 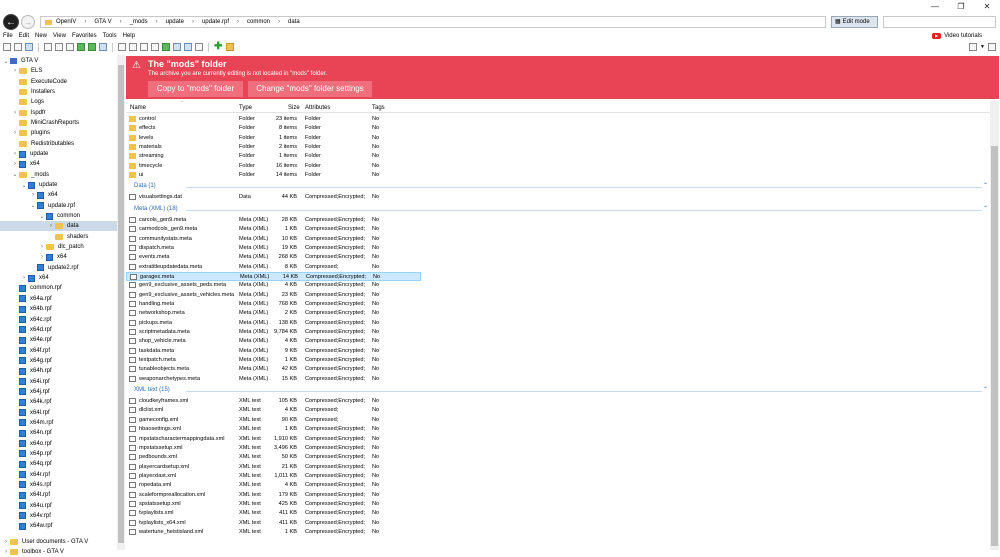 I want to click on tree-node: x64s.rpf, so click(x=31, y=485).